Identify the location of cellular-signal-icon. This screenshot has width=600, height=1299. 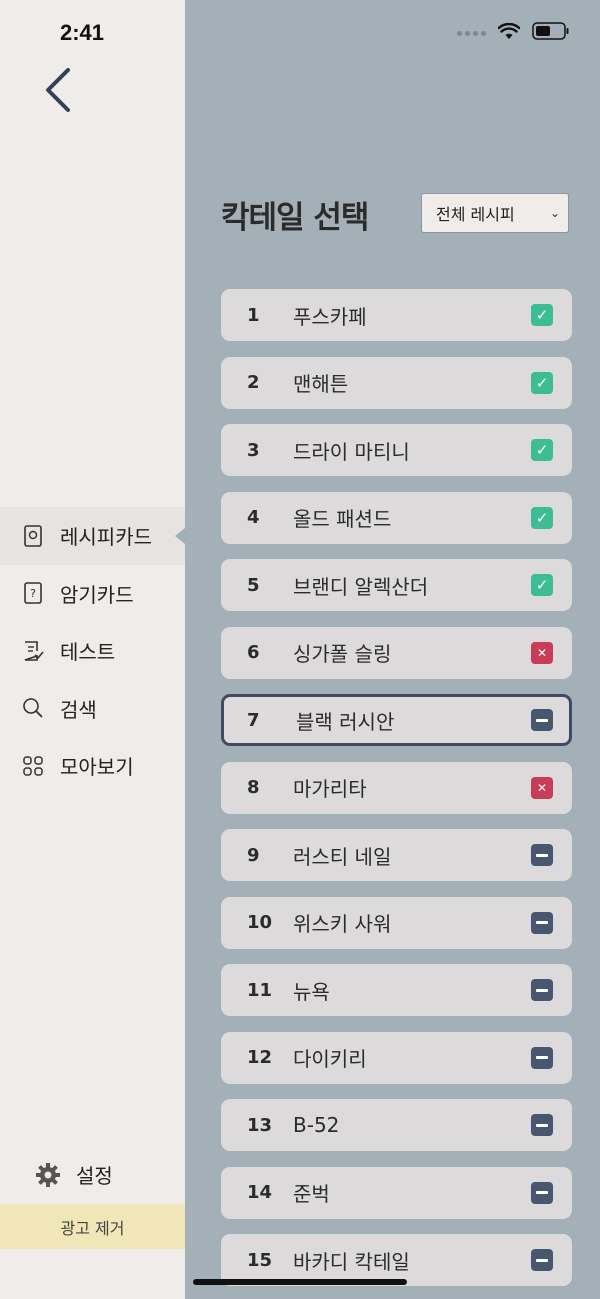
(471, 33).